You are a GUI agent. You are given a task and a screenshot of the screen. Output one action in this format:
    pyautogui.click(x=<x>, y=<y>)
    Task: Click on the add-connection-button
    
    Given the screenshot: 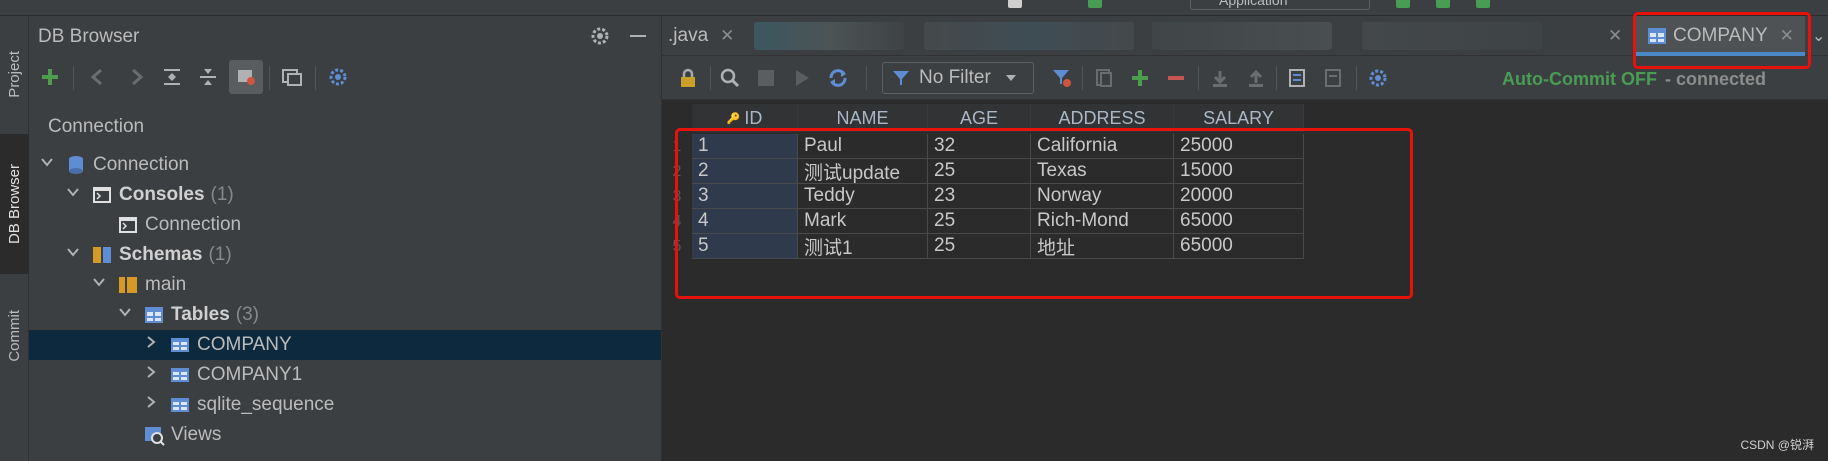 What is the action you would take?
    pyautogui.click(x=50, y=77)
    